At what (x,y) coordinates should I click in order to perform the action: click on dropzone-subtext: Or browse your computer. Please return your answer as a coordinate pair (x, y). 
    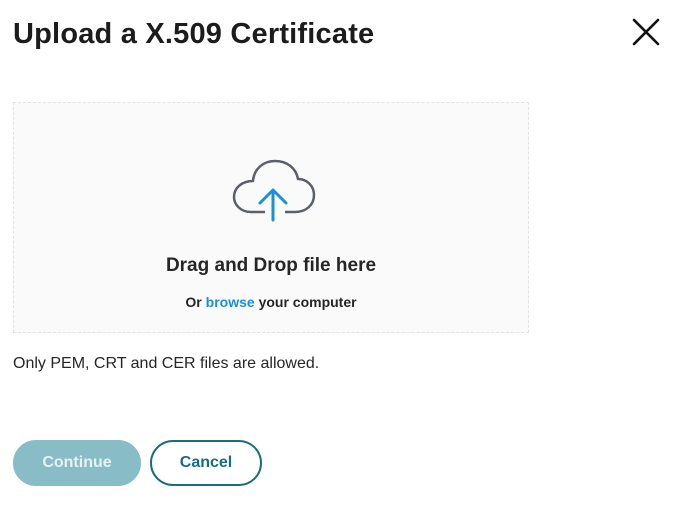
    Looking at the image, I should click on (271, 302).